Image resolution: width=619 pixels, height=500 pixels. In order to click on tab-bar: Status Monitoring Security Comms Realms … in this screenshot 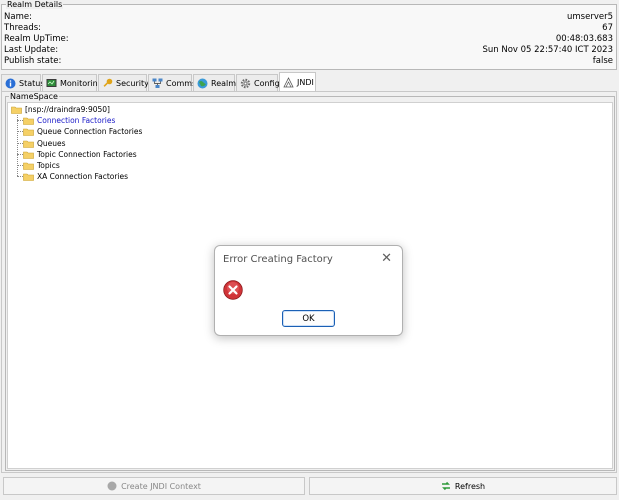, I will do `click(309, 82)`.